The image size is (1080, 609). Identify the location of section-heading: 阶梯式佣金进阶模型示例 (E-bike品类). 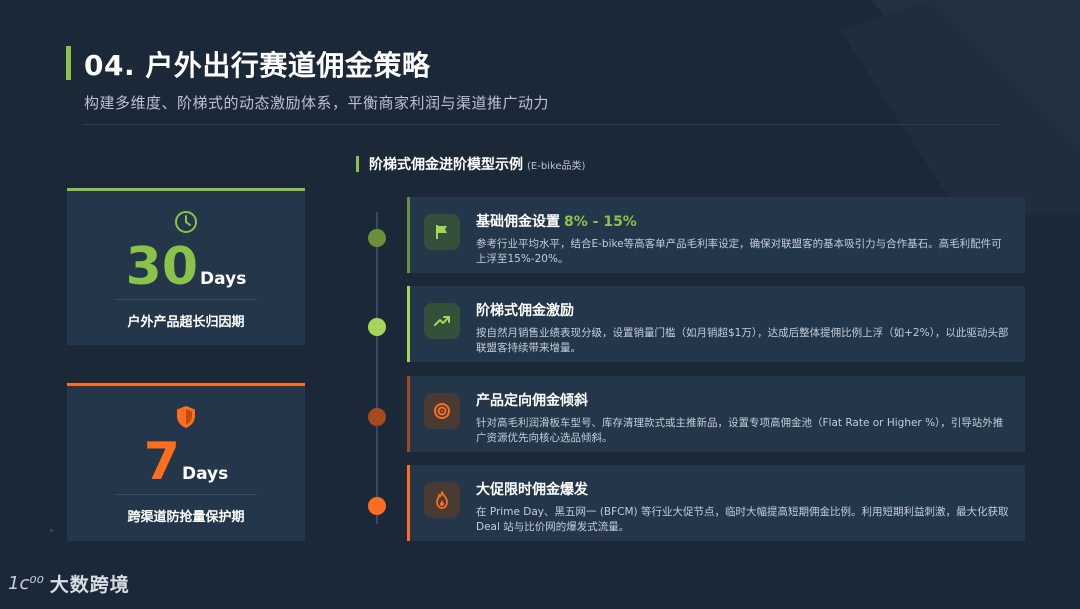
(470, 164).